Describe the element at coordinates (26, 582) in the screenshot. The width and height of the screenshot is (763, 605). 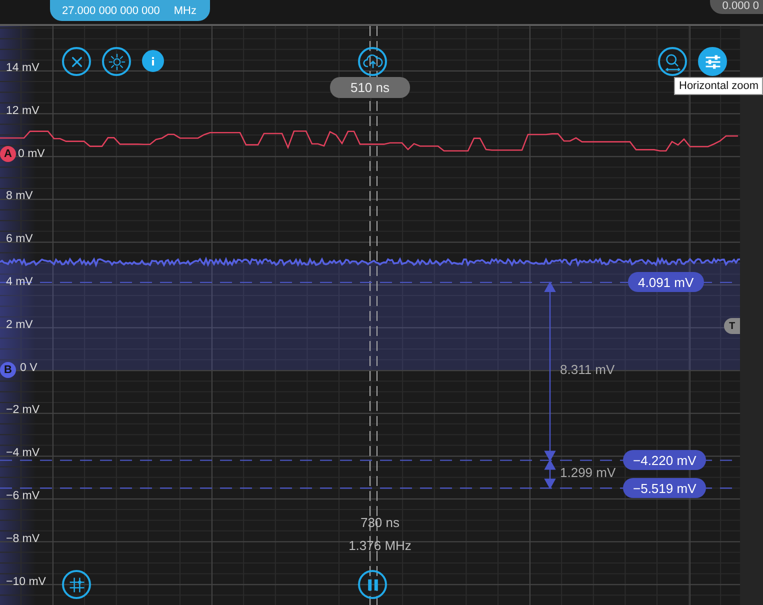
I see `axis-label: −10 mV` at that location.